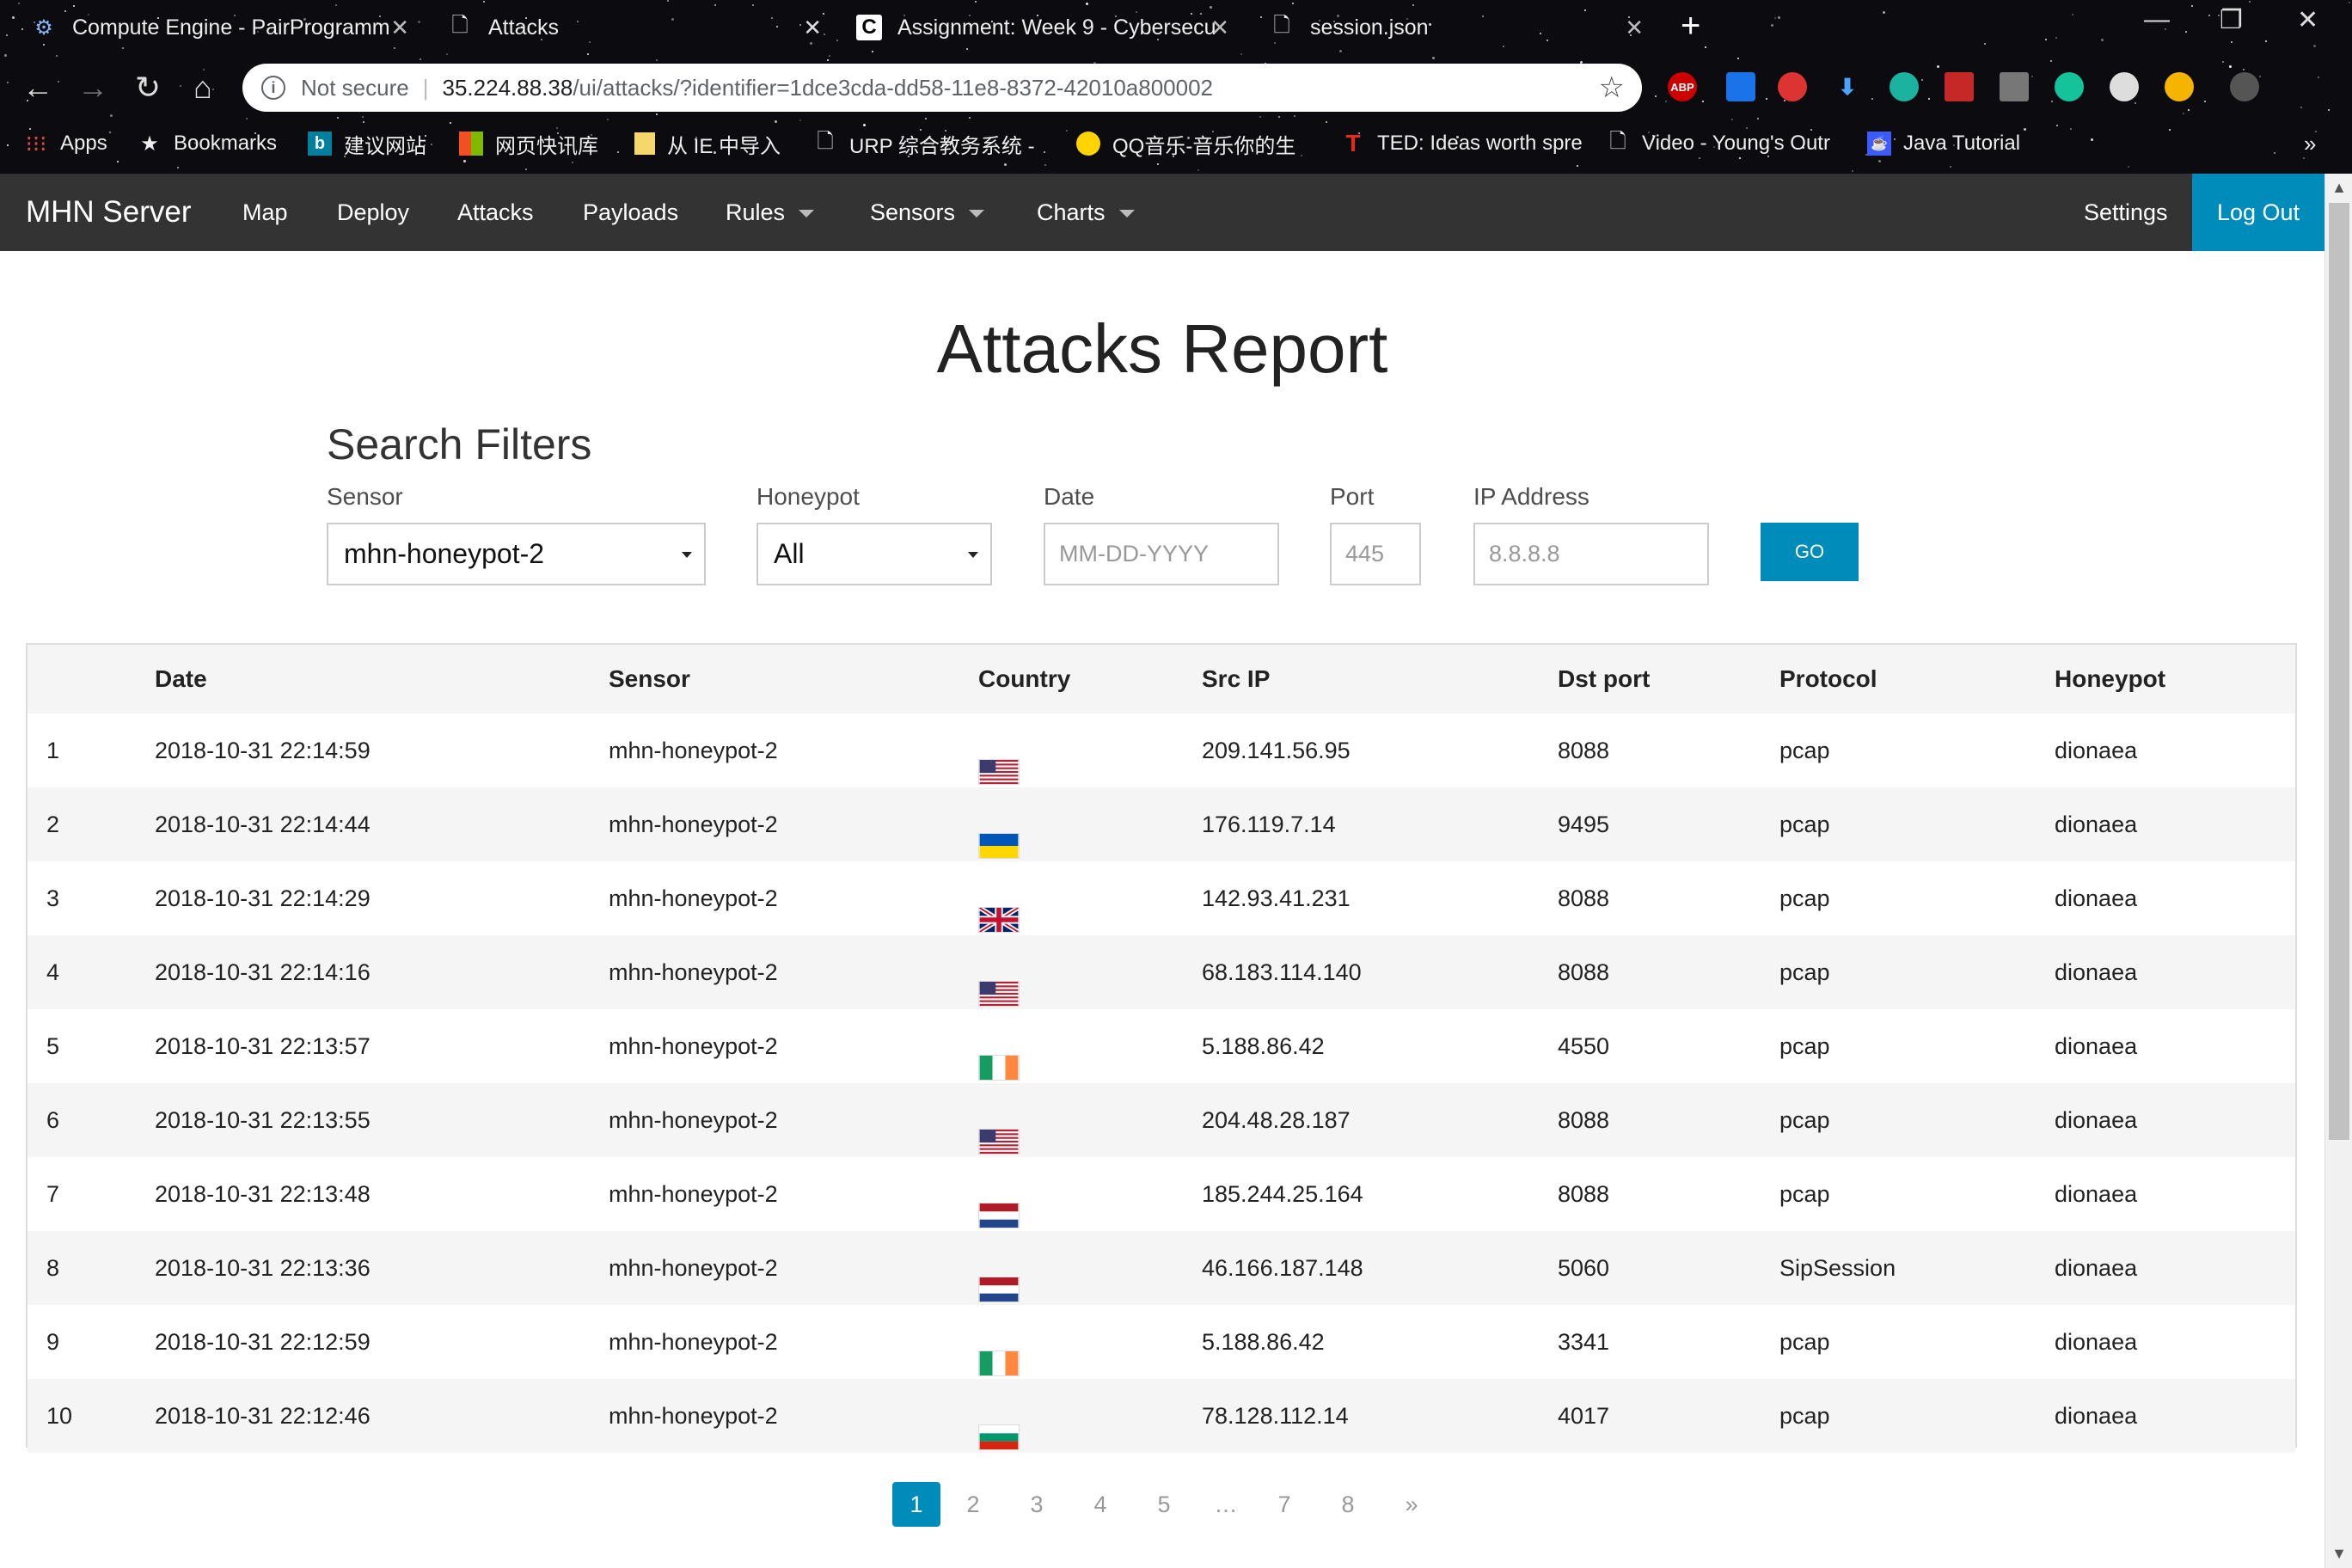 Image resolution: width=2352 pixels, height=1568 pixels. What do you see at coordinates (1612, 87) in the screenshot?
I see `bookmark-star-icon: ☆` at bounding box center [1612, 87].